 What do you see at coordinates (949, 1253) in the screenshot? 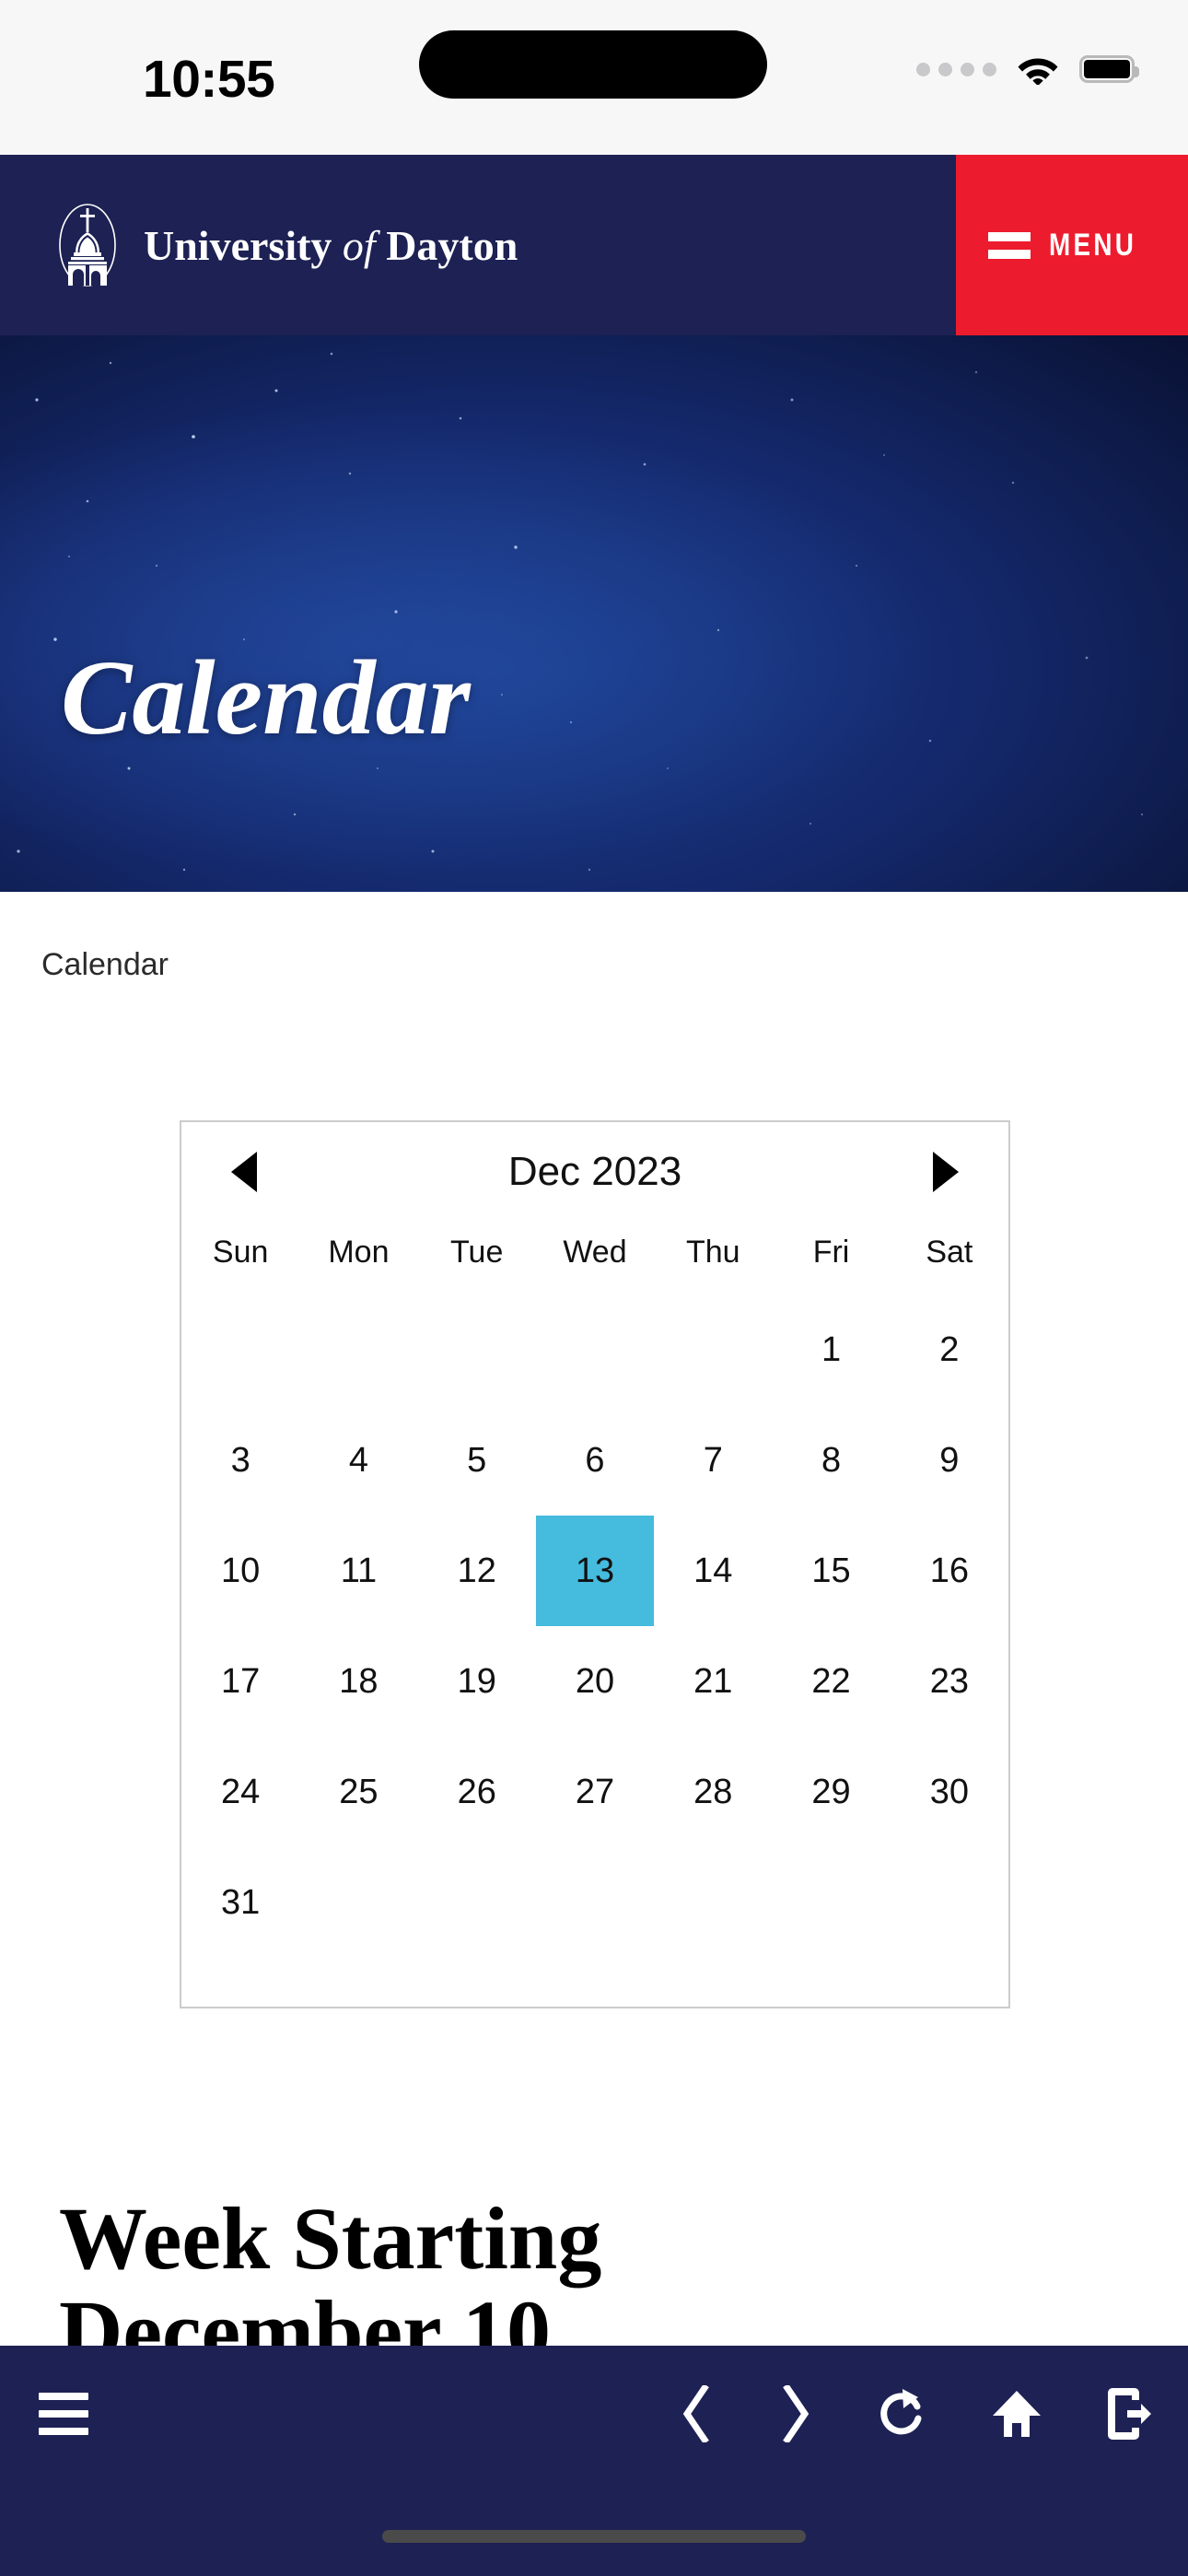
I see `calendar-weekday: Sat` at bounding box center [949, 1253].